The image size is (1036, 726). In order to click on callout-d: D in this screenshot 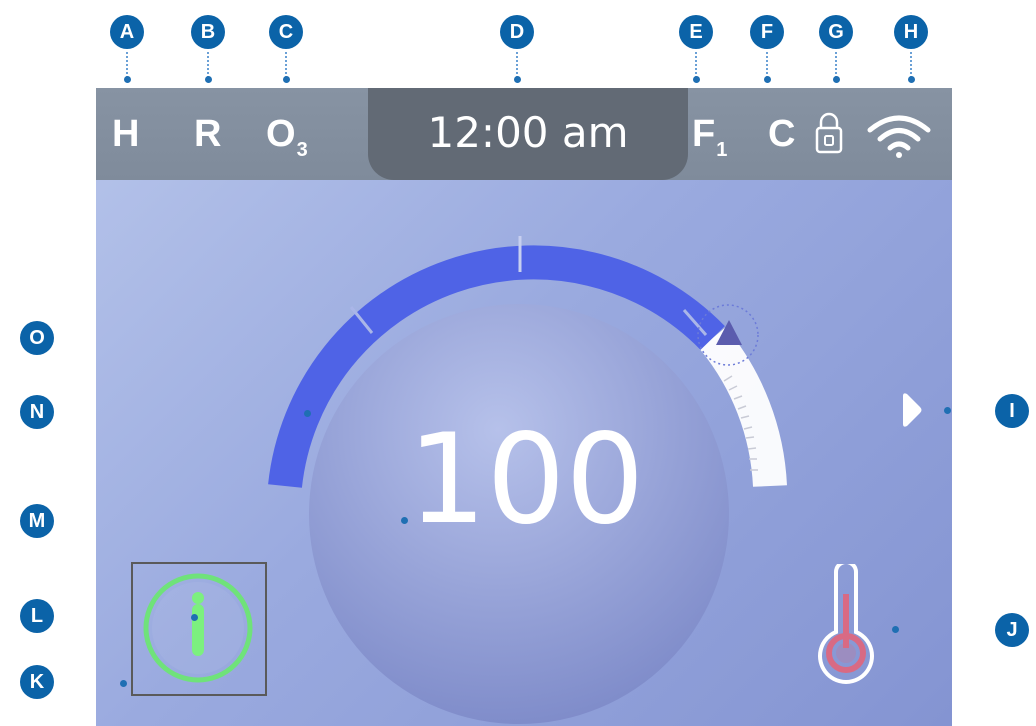, I will do `click(517, 32)`.